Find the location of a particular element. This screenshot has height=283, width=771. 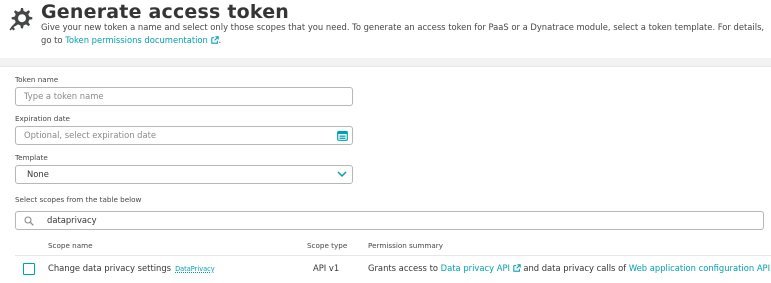

scope-search-input: dataprivacy is located at coordinates (389, 220).